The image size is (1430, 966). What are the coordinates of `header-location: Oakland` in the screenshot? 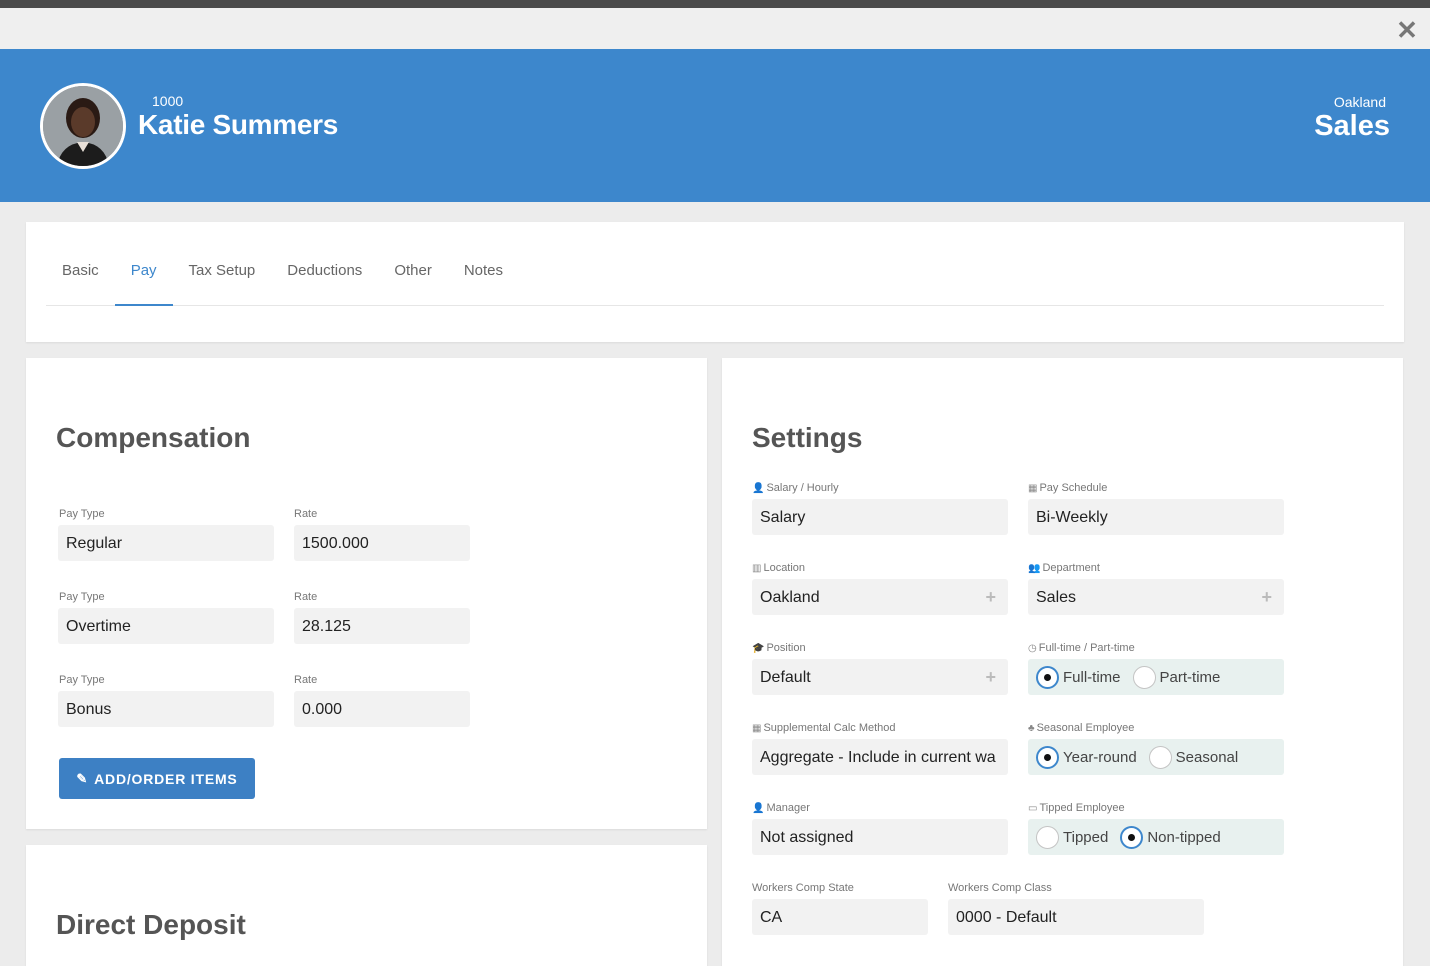 It's located at (1359, 102).